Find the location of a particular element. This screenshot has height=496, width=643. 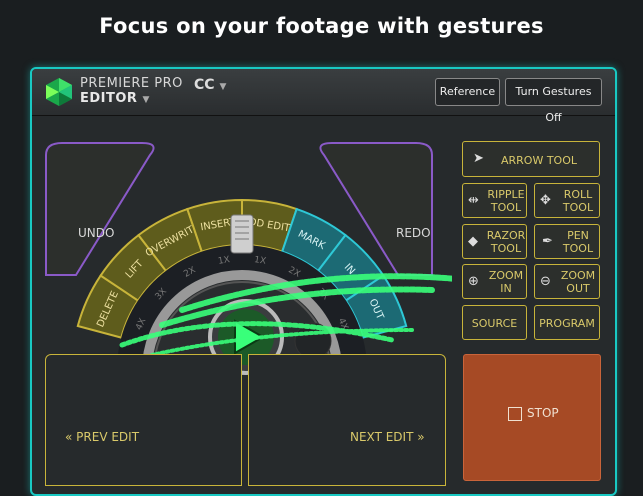

undo-label: UNDO is located at coordinates (96, 233).